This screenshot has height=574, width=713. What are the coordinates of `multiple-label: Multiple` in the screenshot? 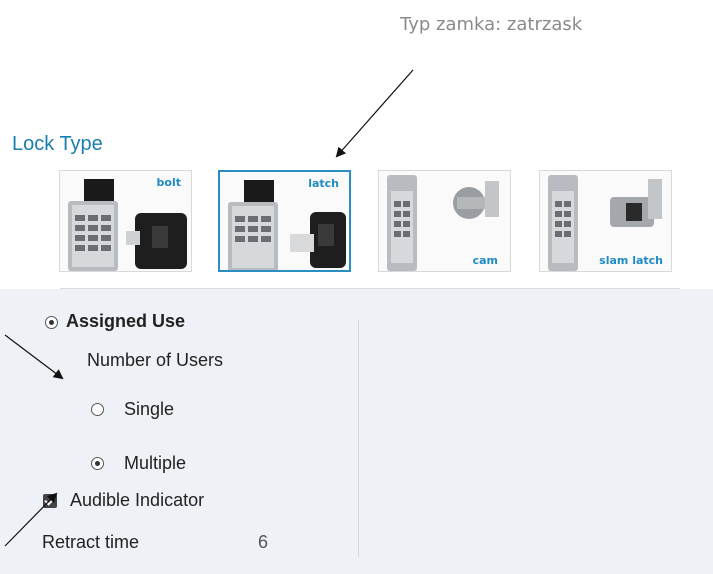 It's located at (155, 463).